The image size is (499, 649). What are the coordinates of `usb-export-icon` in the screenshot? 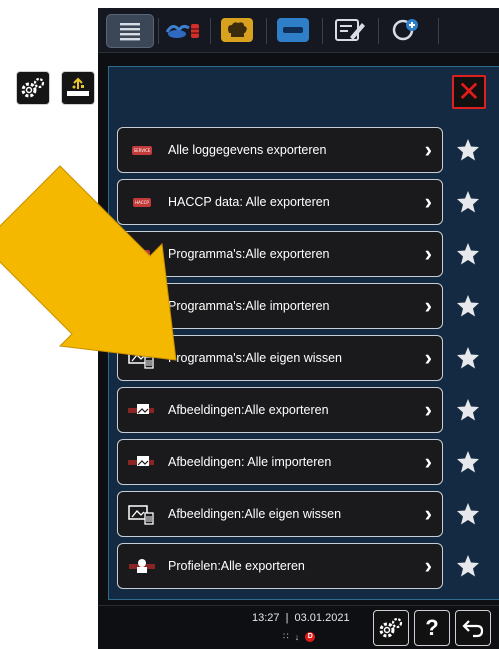 It's located at (78, 86).